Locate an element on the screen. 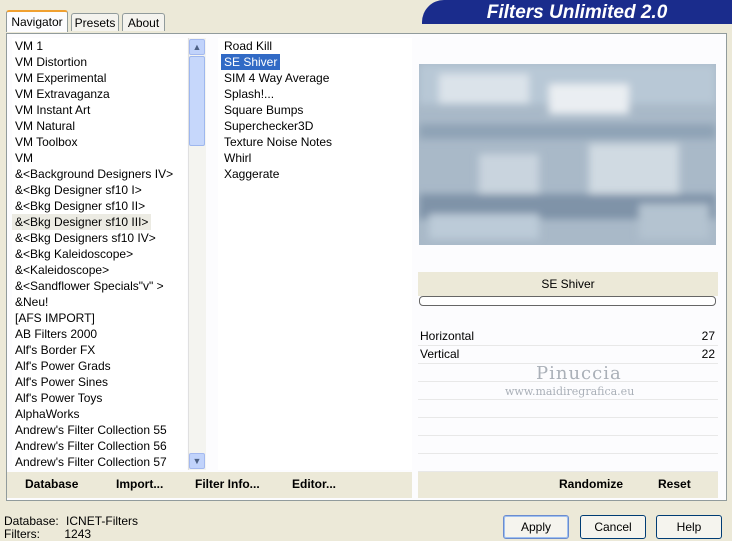  category-item: VM Extravaganza is located at coordinates (62, 94).